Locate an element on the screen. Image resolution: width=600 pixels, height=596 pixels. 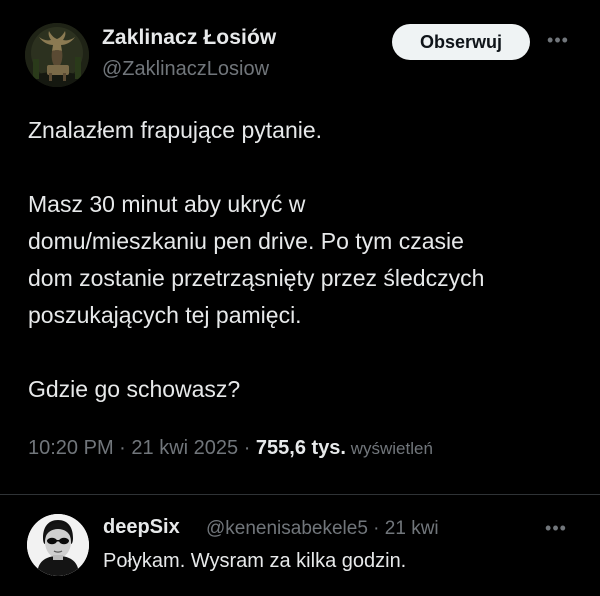
views-count: 755,6 tys. is located at coordinates (300, 448).